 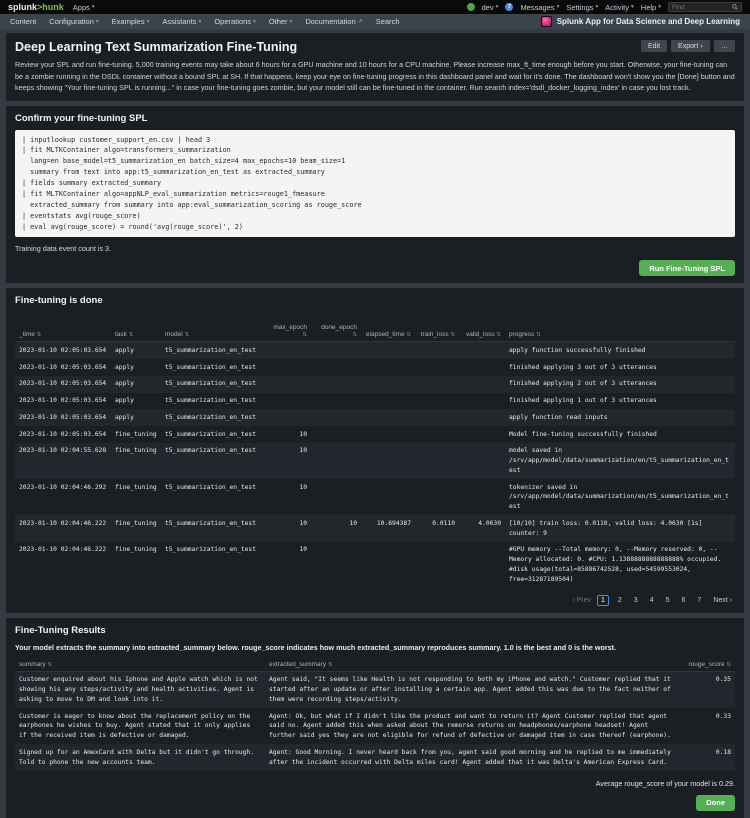 I want to click on messages-menu: Messages ▾, so click(x=539, y=7).